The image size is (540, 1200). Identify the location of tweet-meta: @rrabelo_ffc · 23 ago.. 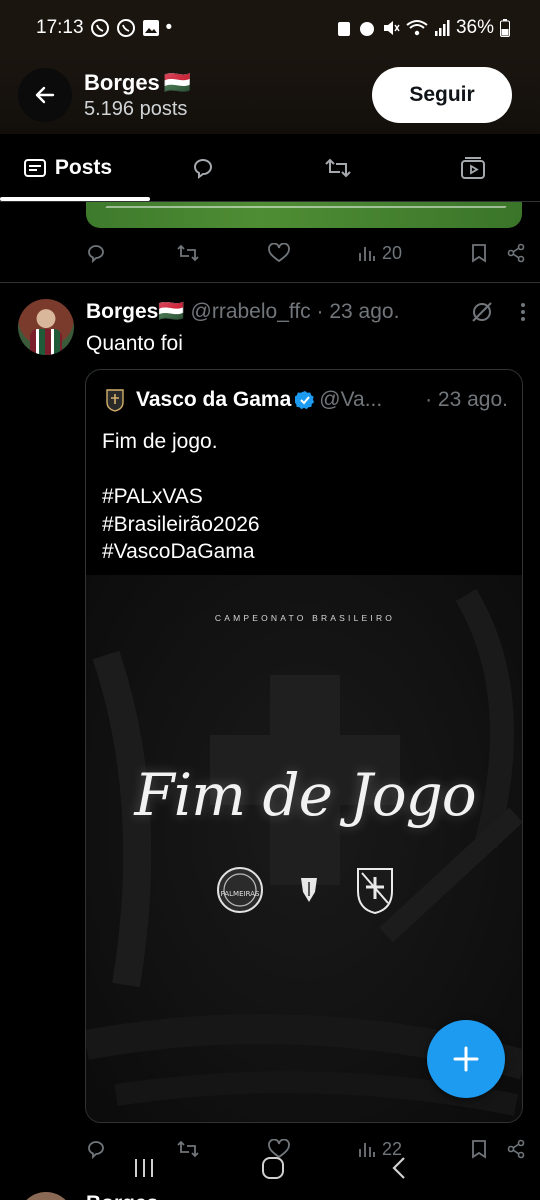
(330, 312).